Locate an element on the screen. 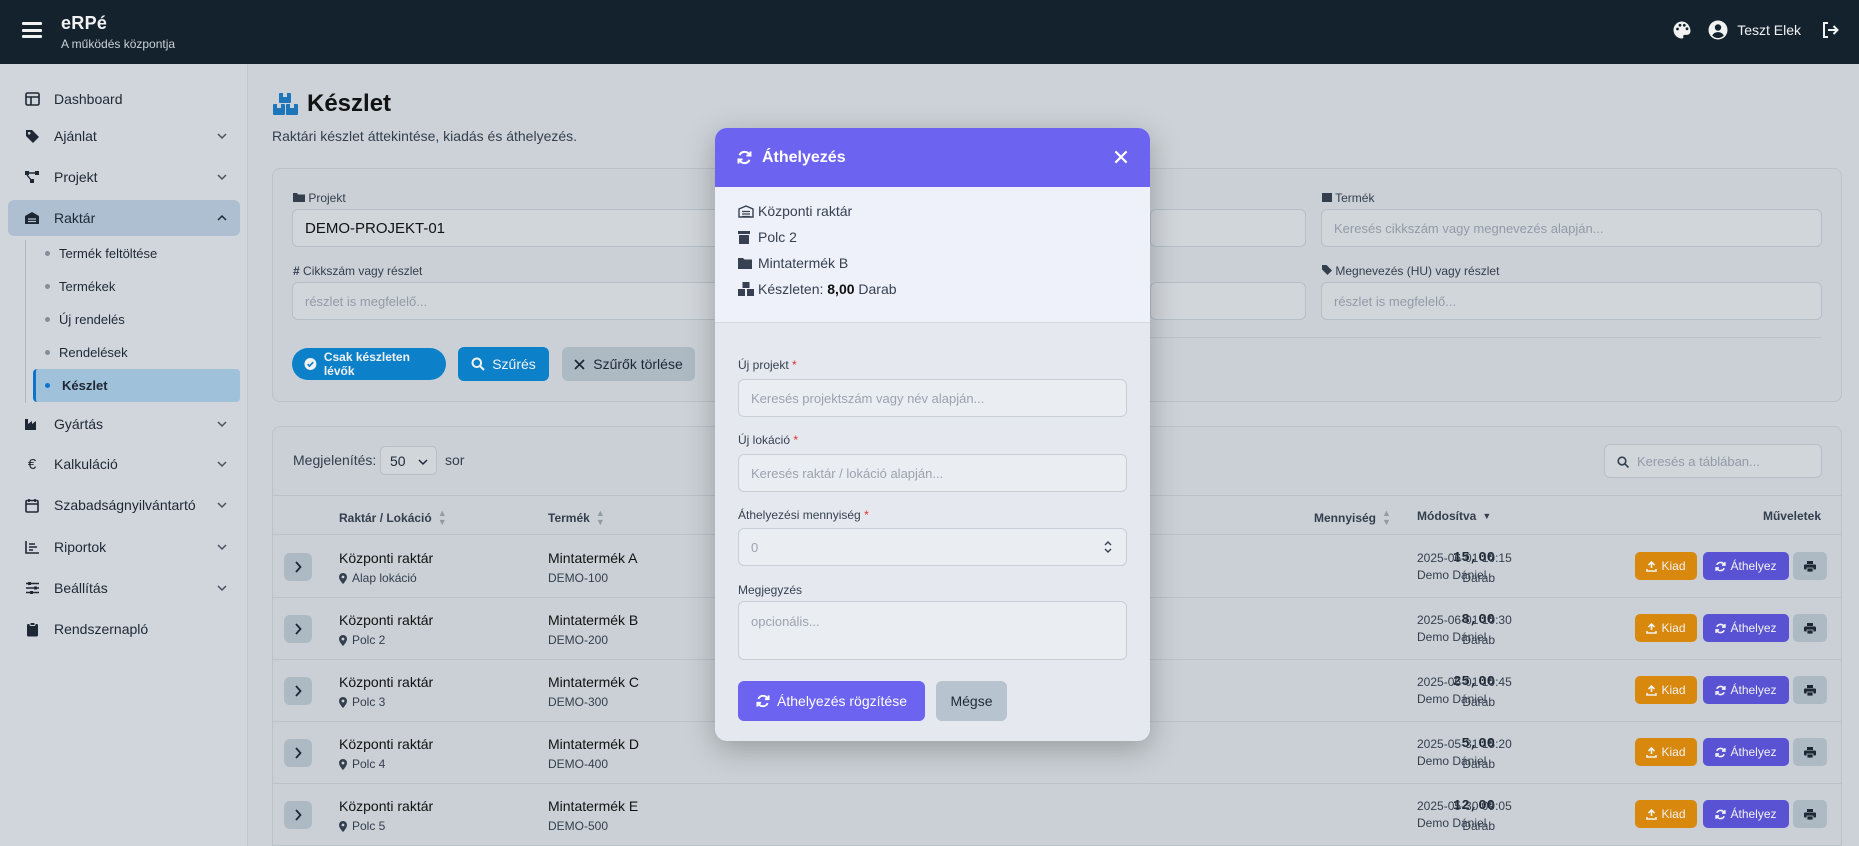 This screenshot has width=1859, height=846. quantity-stepper: 0 is located at coordinates (932, 547).